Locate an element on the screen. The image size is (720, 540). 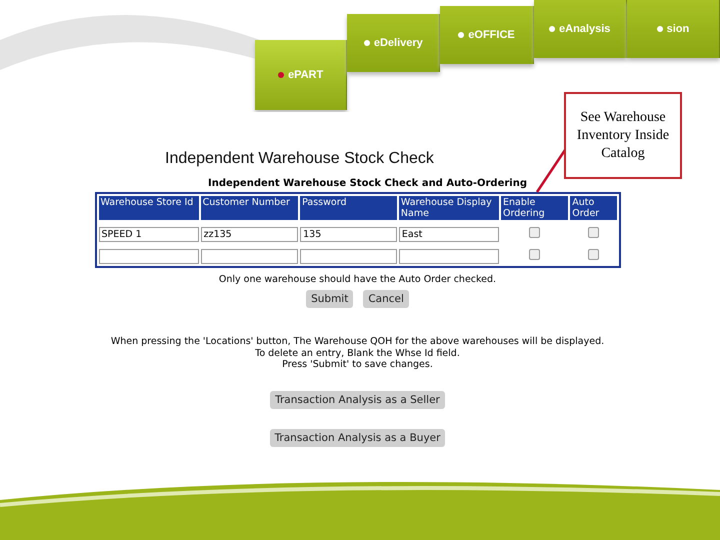
column-header: Enable Ordering is located at coordinates (534, 208).